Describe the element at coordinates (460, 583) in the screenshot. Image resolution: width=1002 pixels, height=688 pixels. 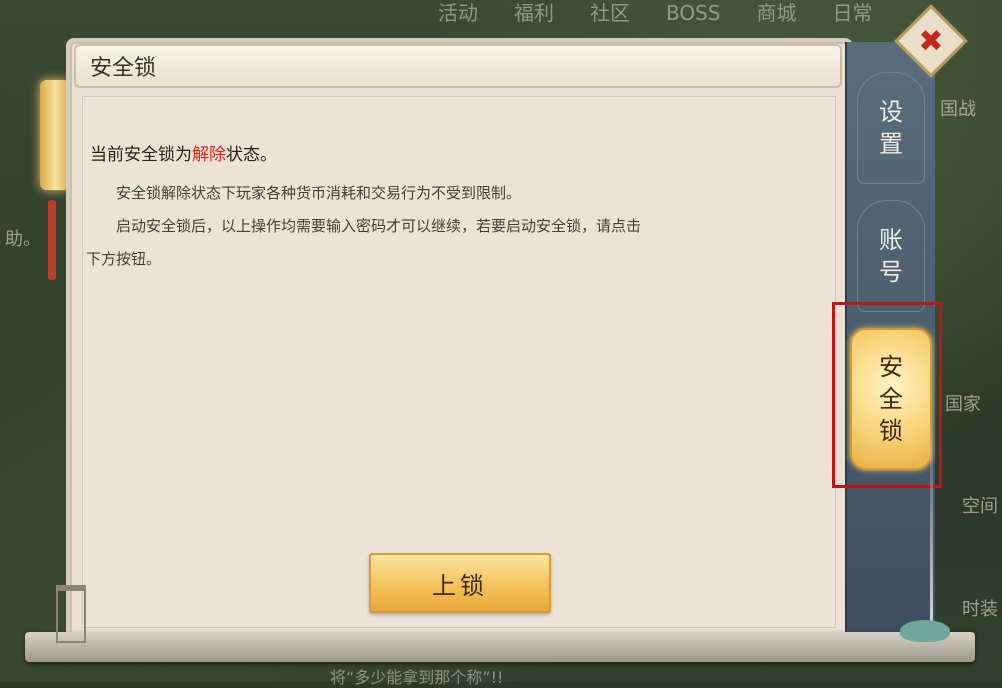
I see `lock-button: 上锁` at that location.